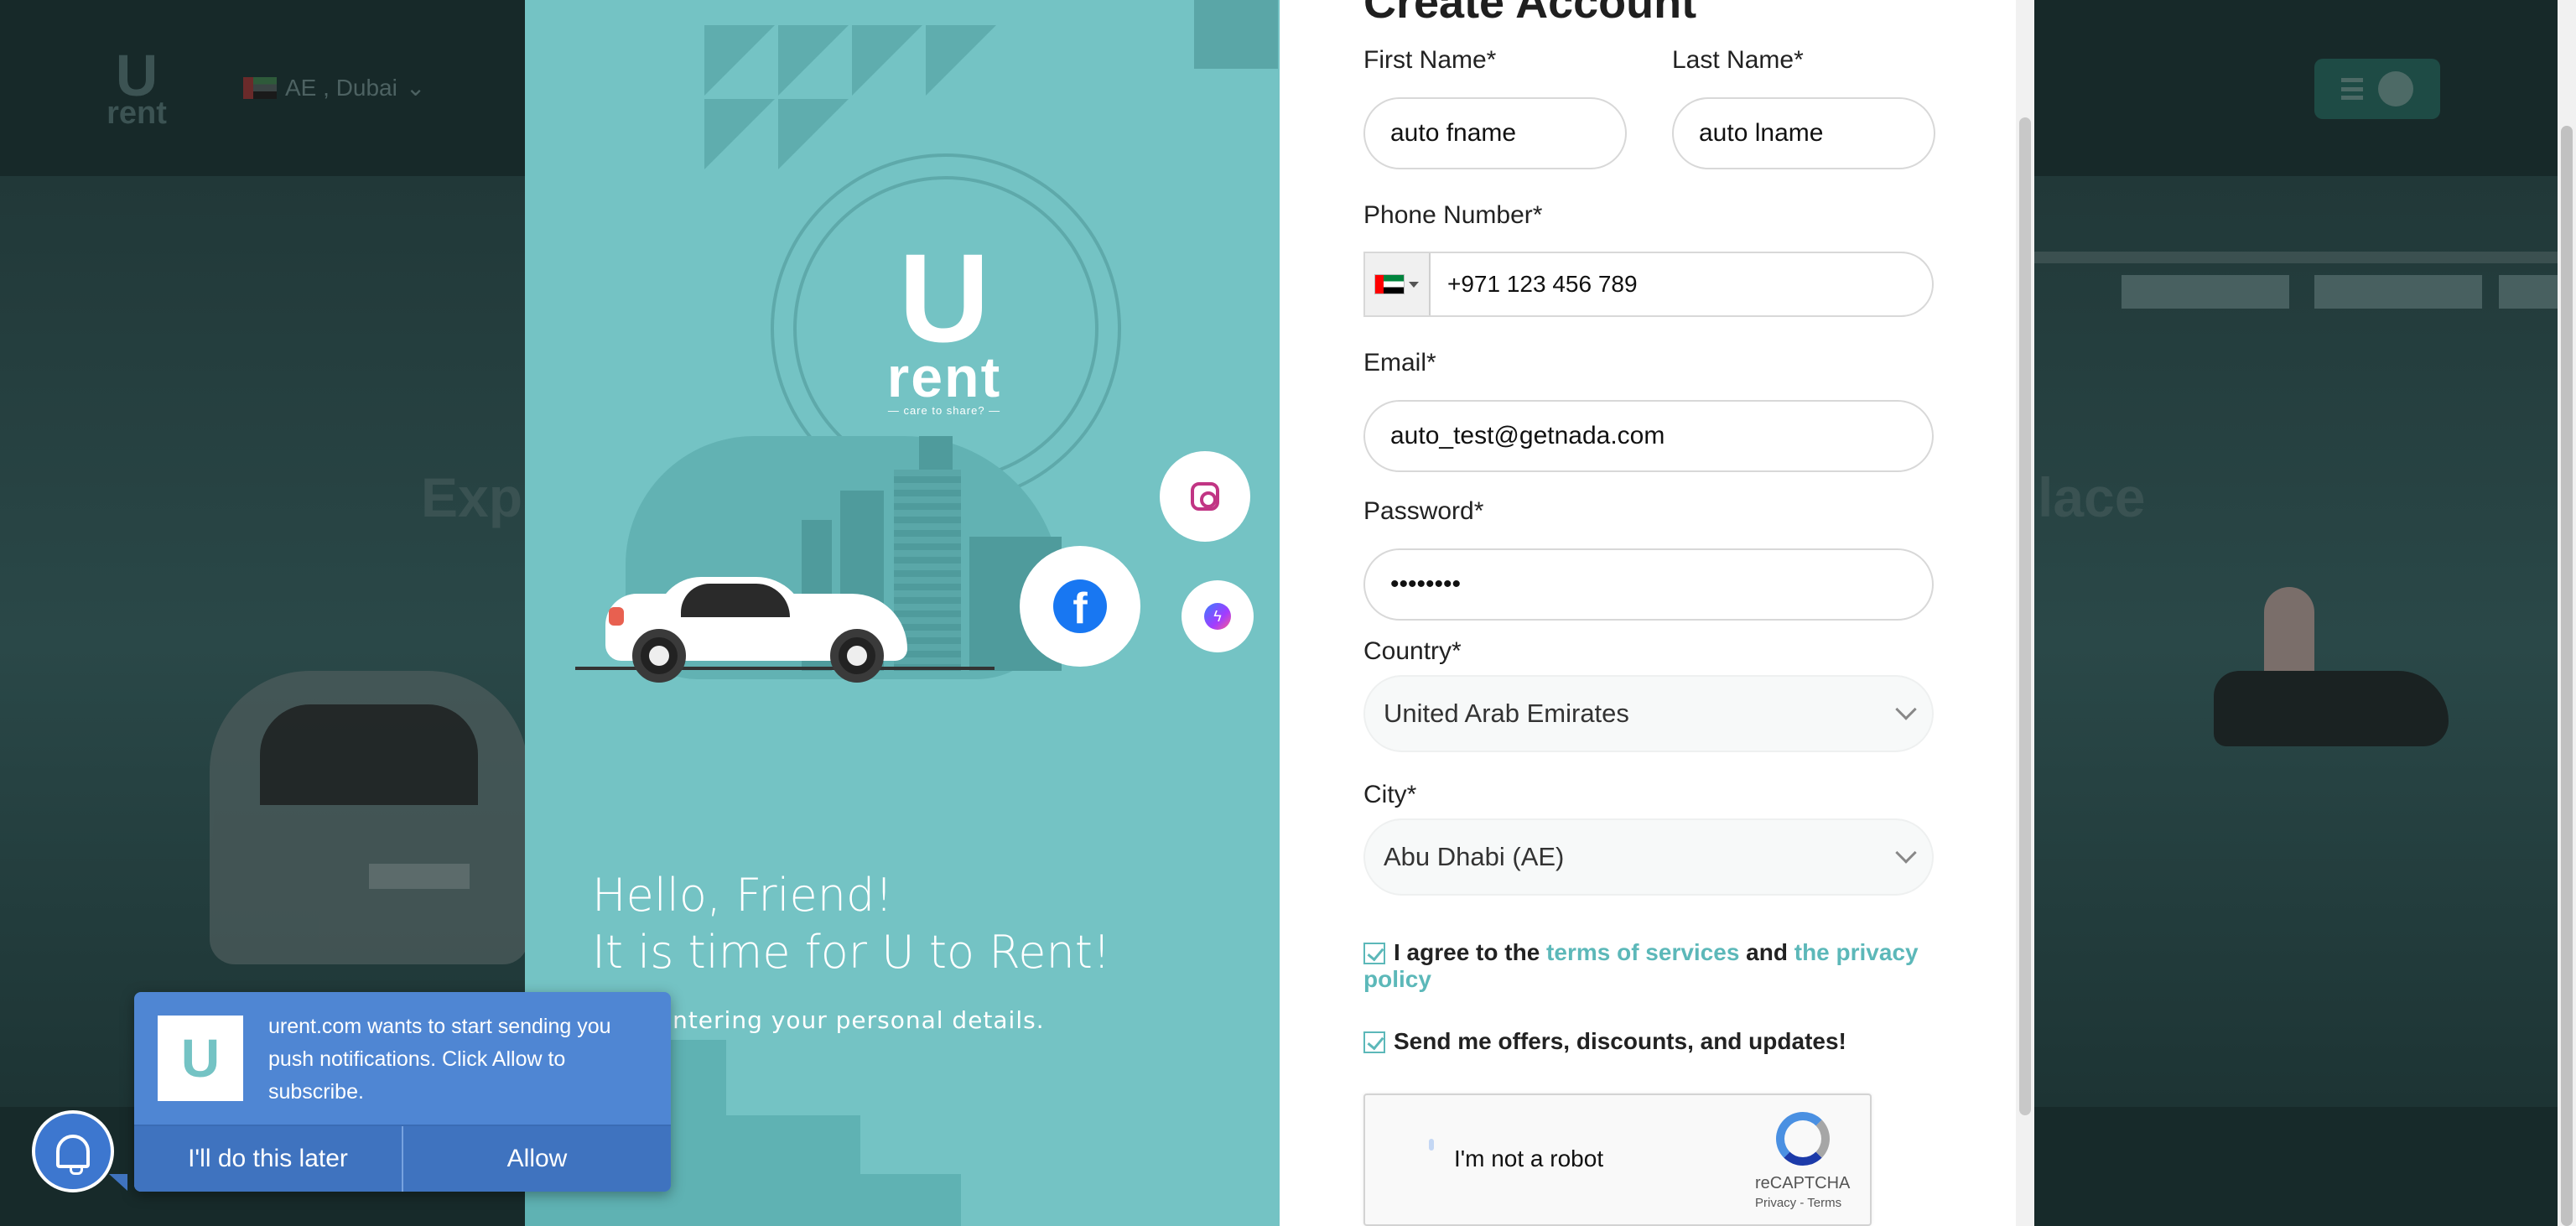 Image resolution: width=2576 pixels, height=1226 pixels. Describe the element at coordinates (1803, 1183) in the screenshot. I see `recaptcha-brand: reCAPTCHA` at that location.